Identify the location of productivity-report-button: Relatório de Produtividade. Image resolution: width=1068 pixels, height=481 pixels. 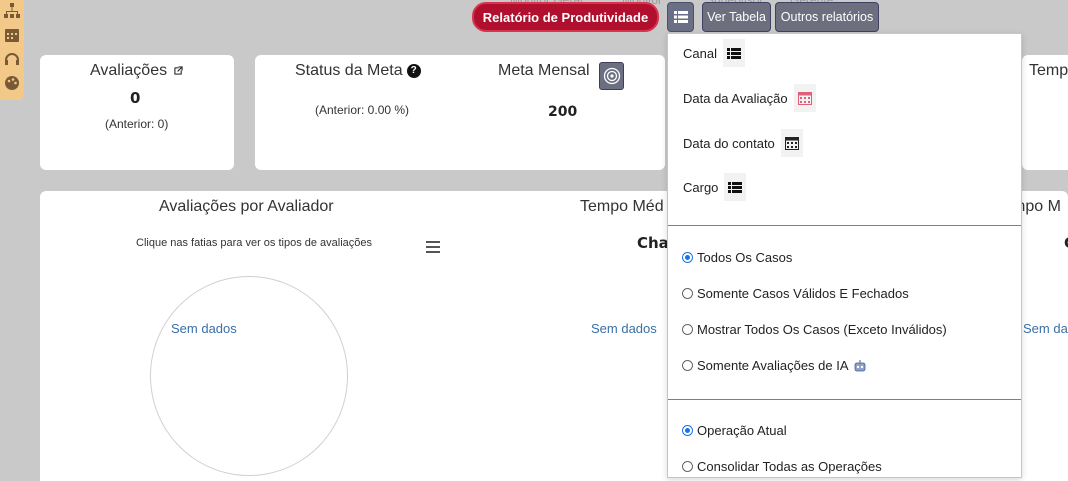
(565, 17).